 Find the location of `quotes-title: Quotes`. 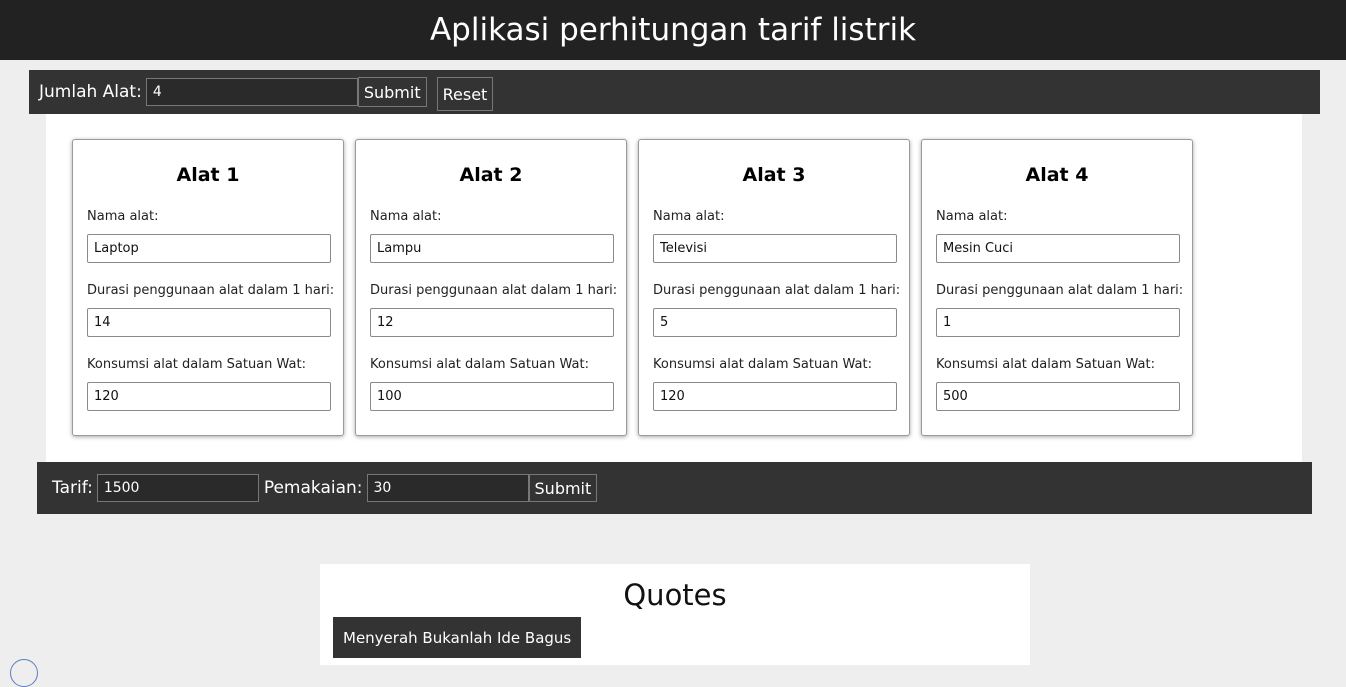

quotes-title: Quotes is located at coordinates (675, 595).